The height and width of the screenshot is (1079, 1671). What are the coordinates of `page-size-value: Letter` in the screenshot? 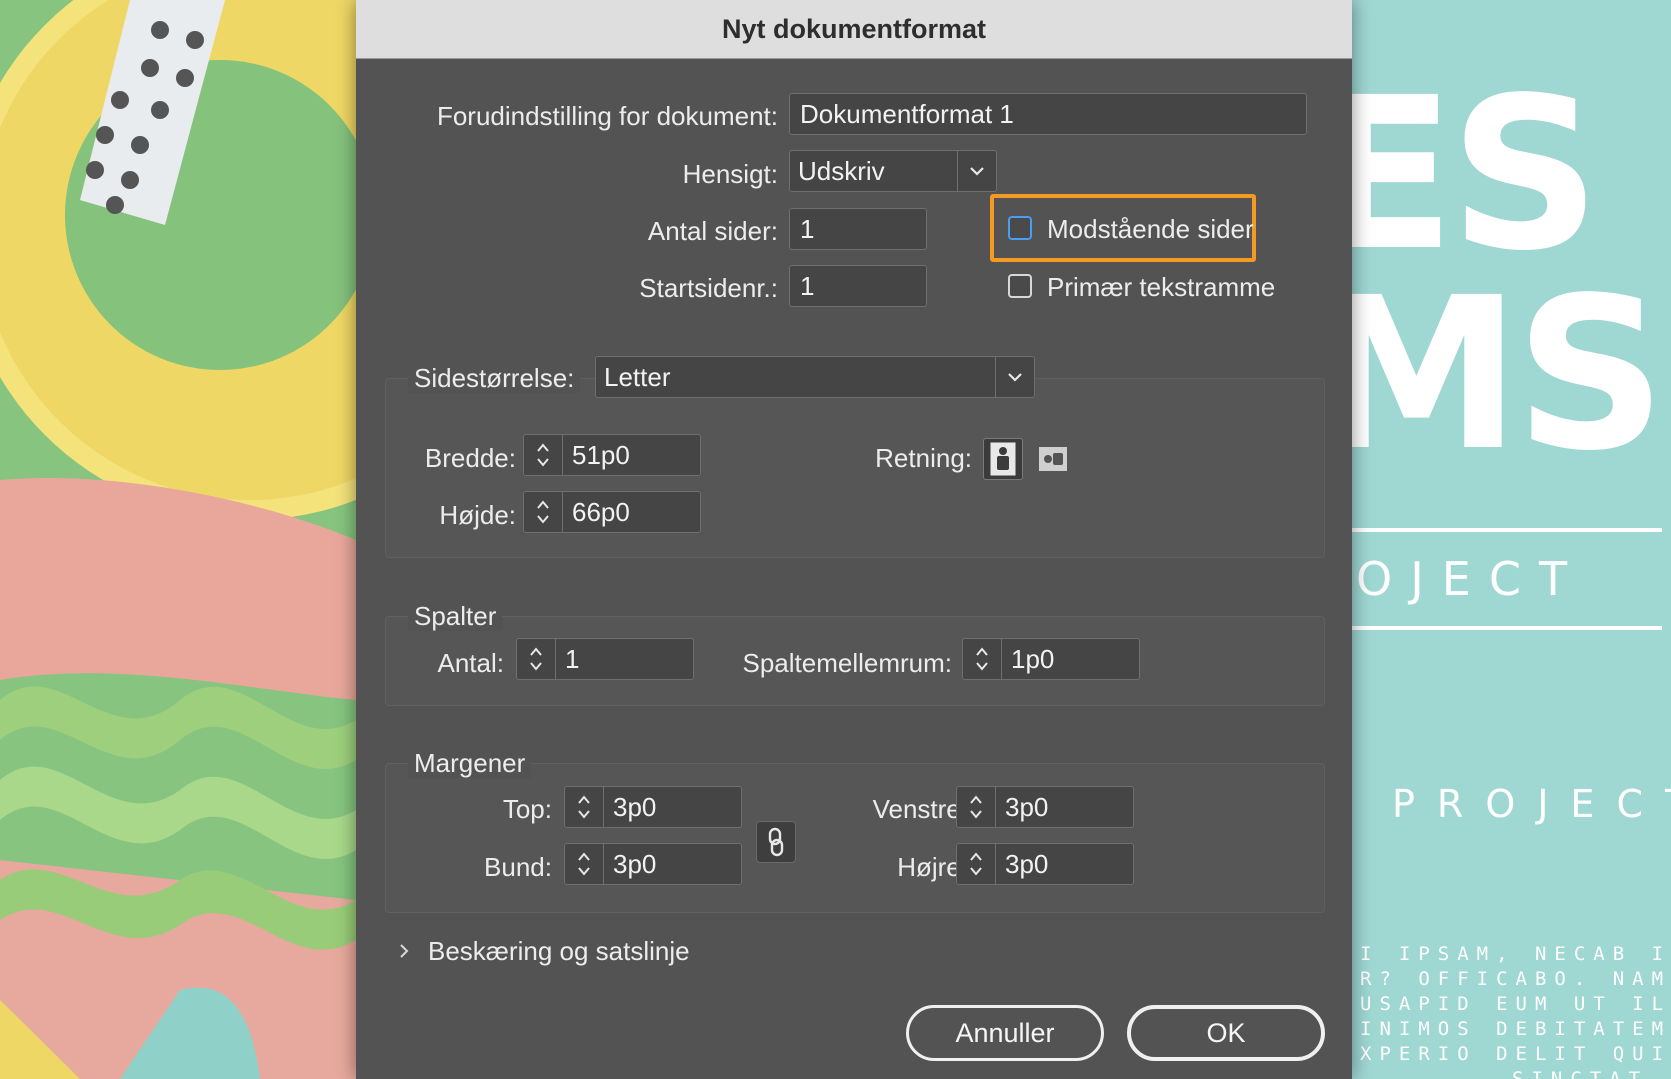 It's located at (637, 377).